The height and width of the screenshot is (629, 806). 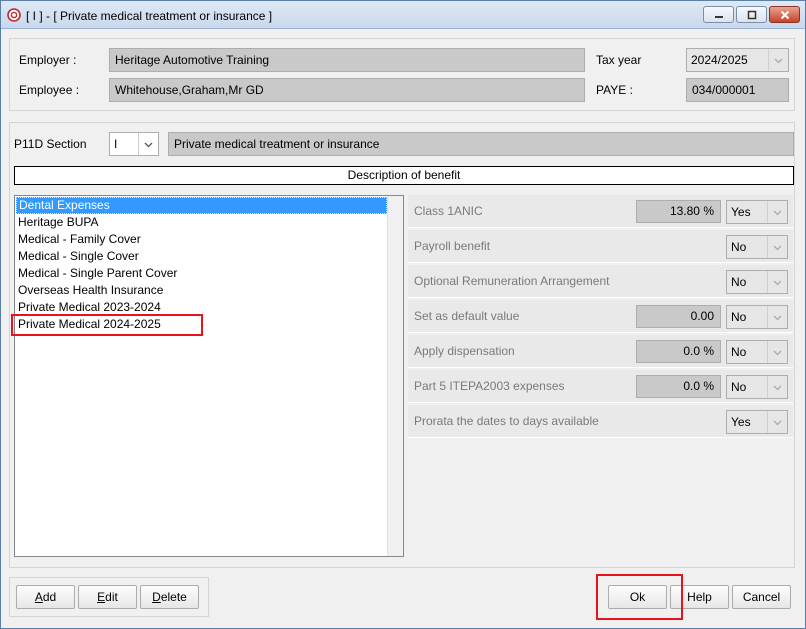 I want to click on p11d-section-code: I, so click(x=116, y=144).